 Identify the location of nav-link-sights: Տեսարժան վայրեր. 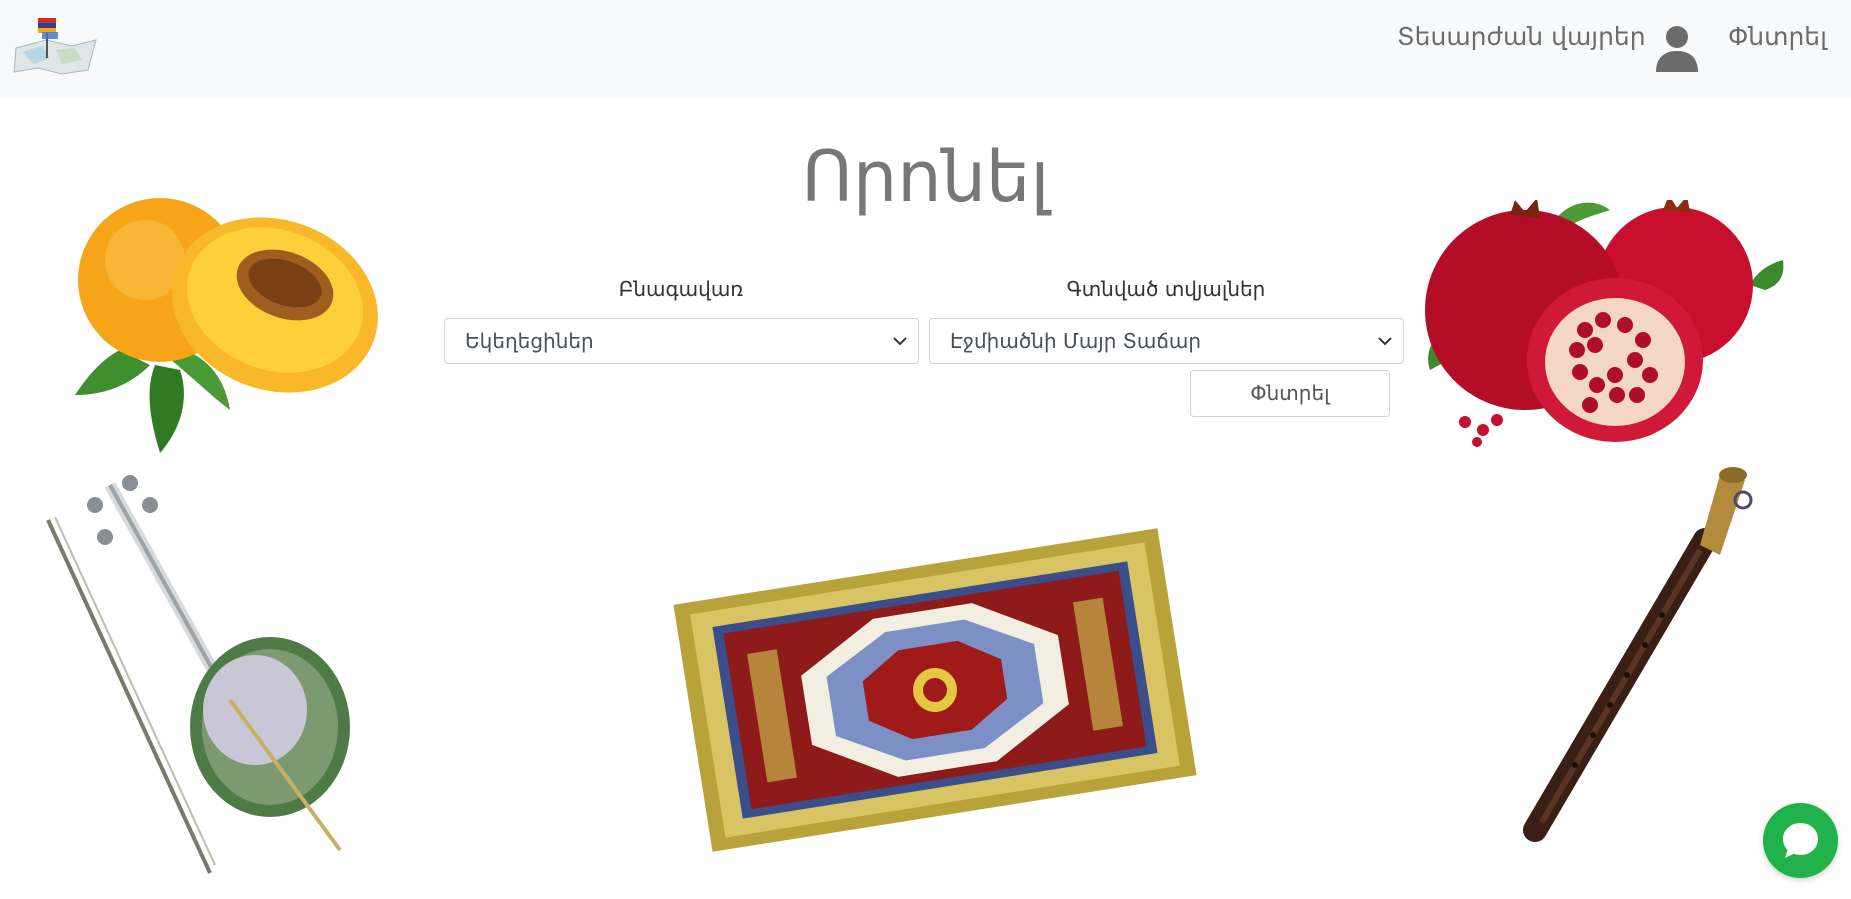
(1521, 36).